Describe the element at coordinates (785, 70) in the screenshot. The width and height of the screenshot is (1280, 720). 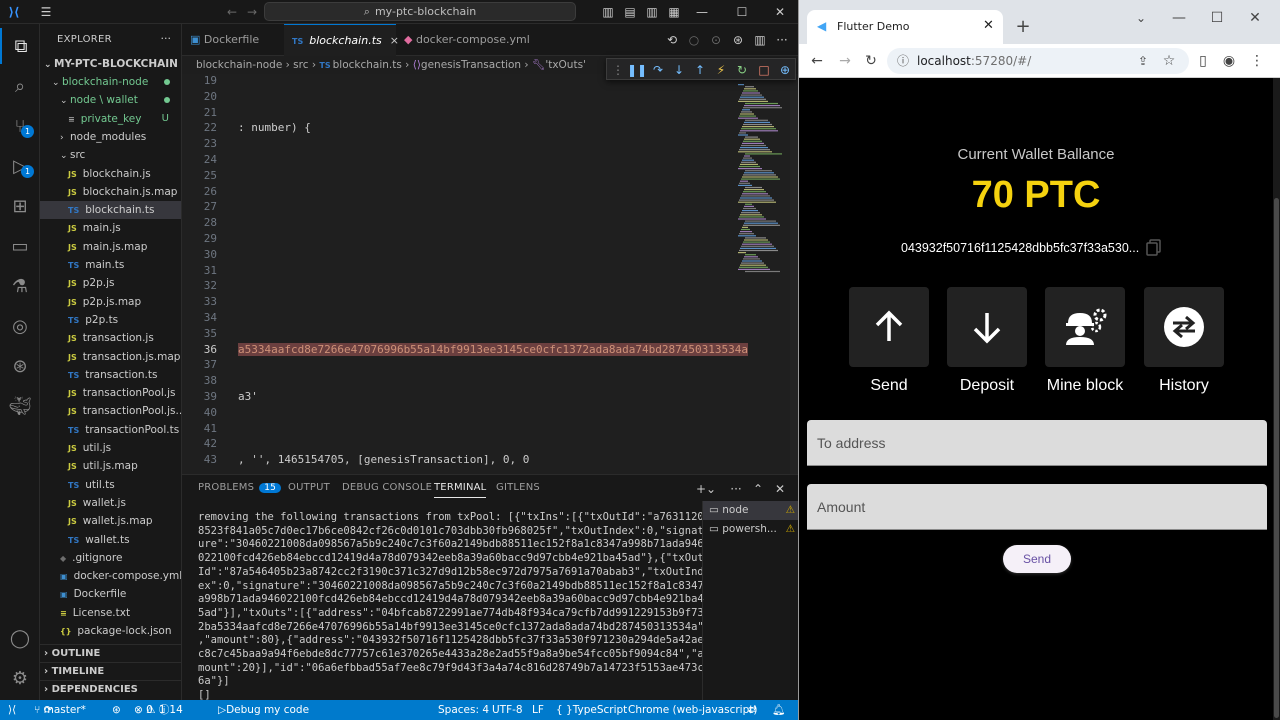
I see `inspect-widget-icon: ⊕` at that location.